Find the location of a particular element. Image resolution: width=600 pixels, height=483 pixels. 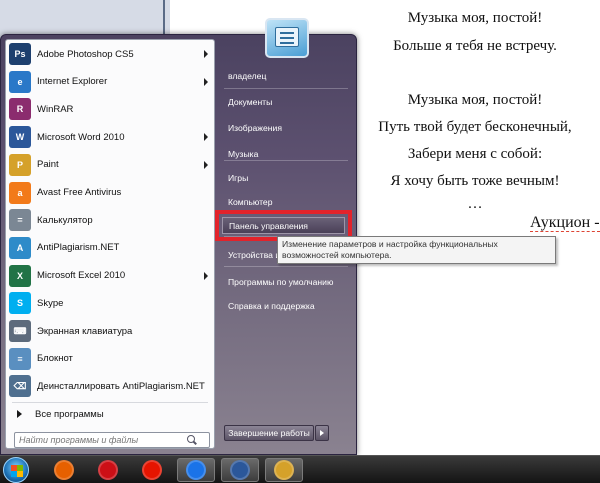

calculator-icon: = is located at coordinates (20, 220).